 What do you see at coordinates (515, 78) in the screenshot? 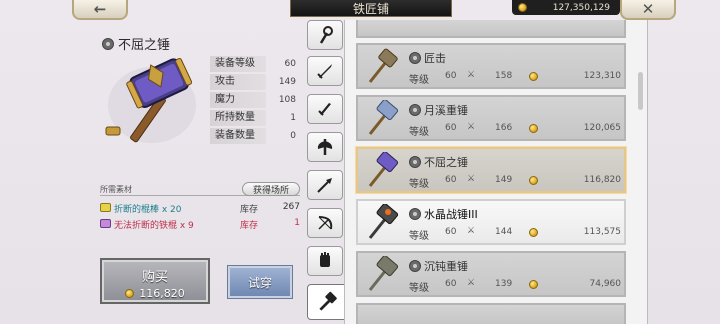
I see `item-stats: 等级 60 ⚔ 158 123,310` at bounding box center [515, 78].